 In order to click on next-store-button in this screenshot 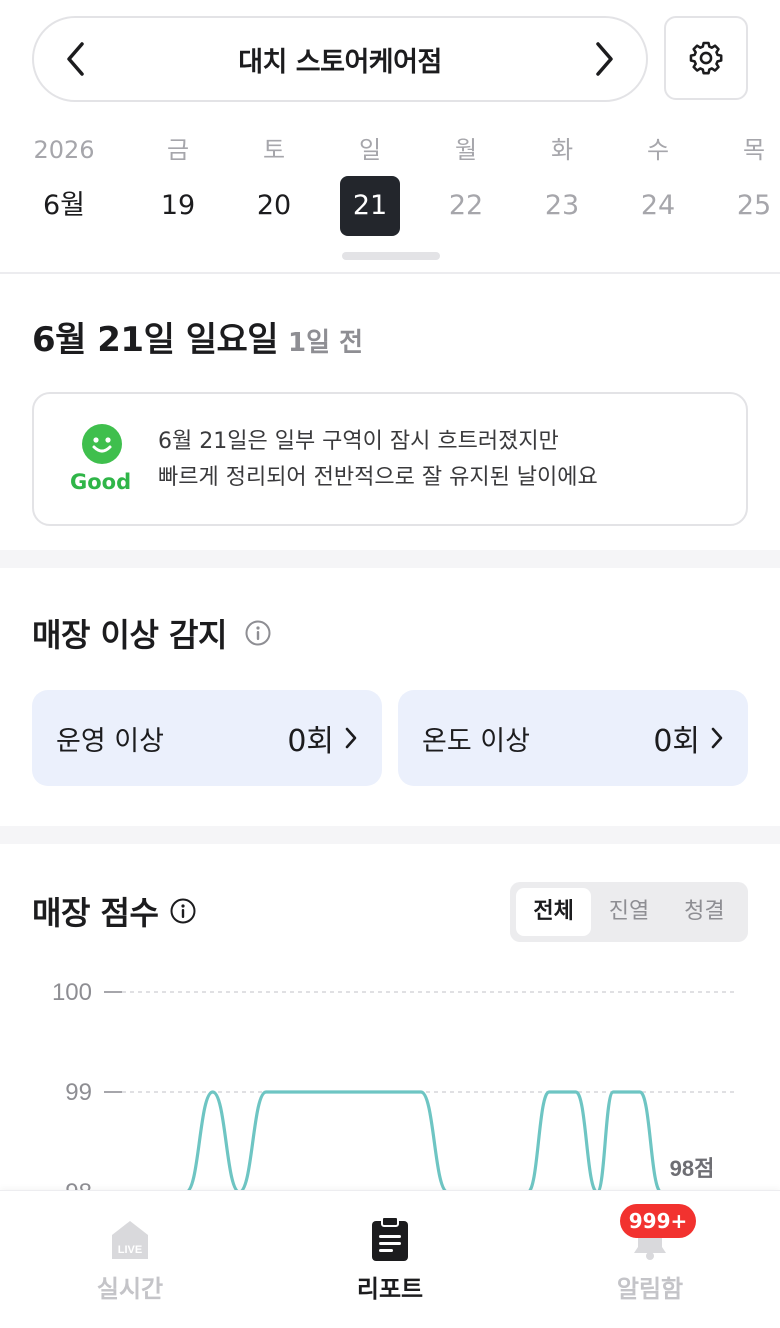, I will do `click(605, 59)`.